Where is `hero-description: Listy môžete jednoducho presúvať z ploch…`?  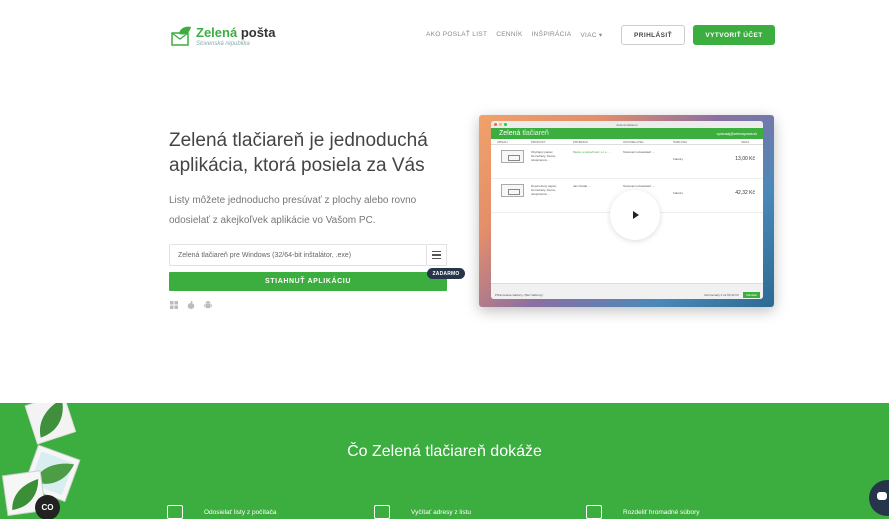 hero-description: Listy môžete jednoducho presúvať z ploch… is located at coordinates (293, 210).